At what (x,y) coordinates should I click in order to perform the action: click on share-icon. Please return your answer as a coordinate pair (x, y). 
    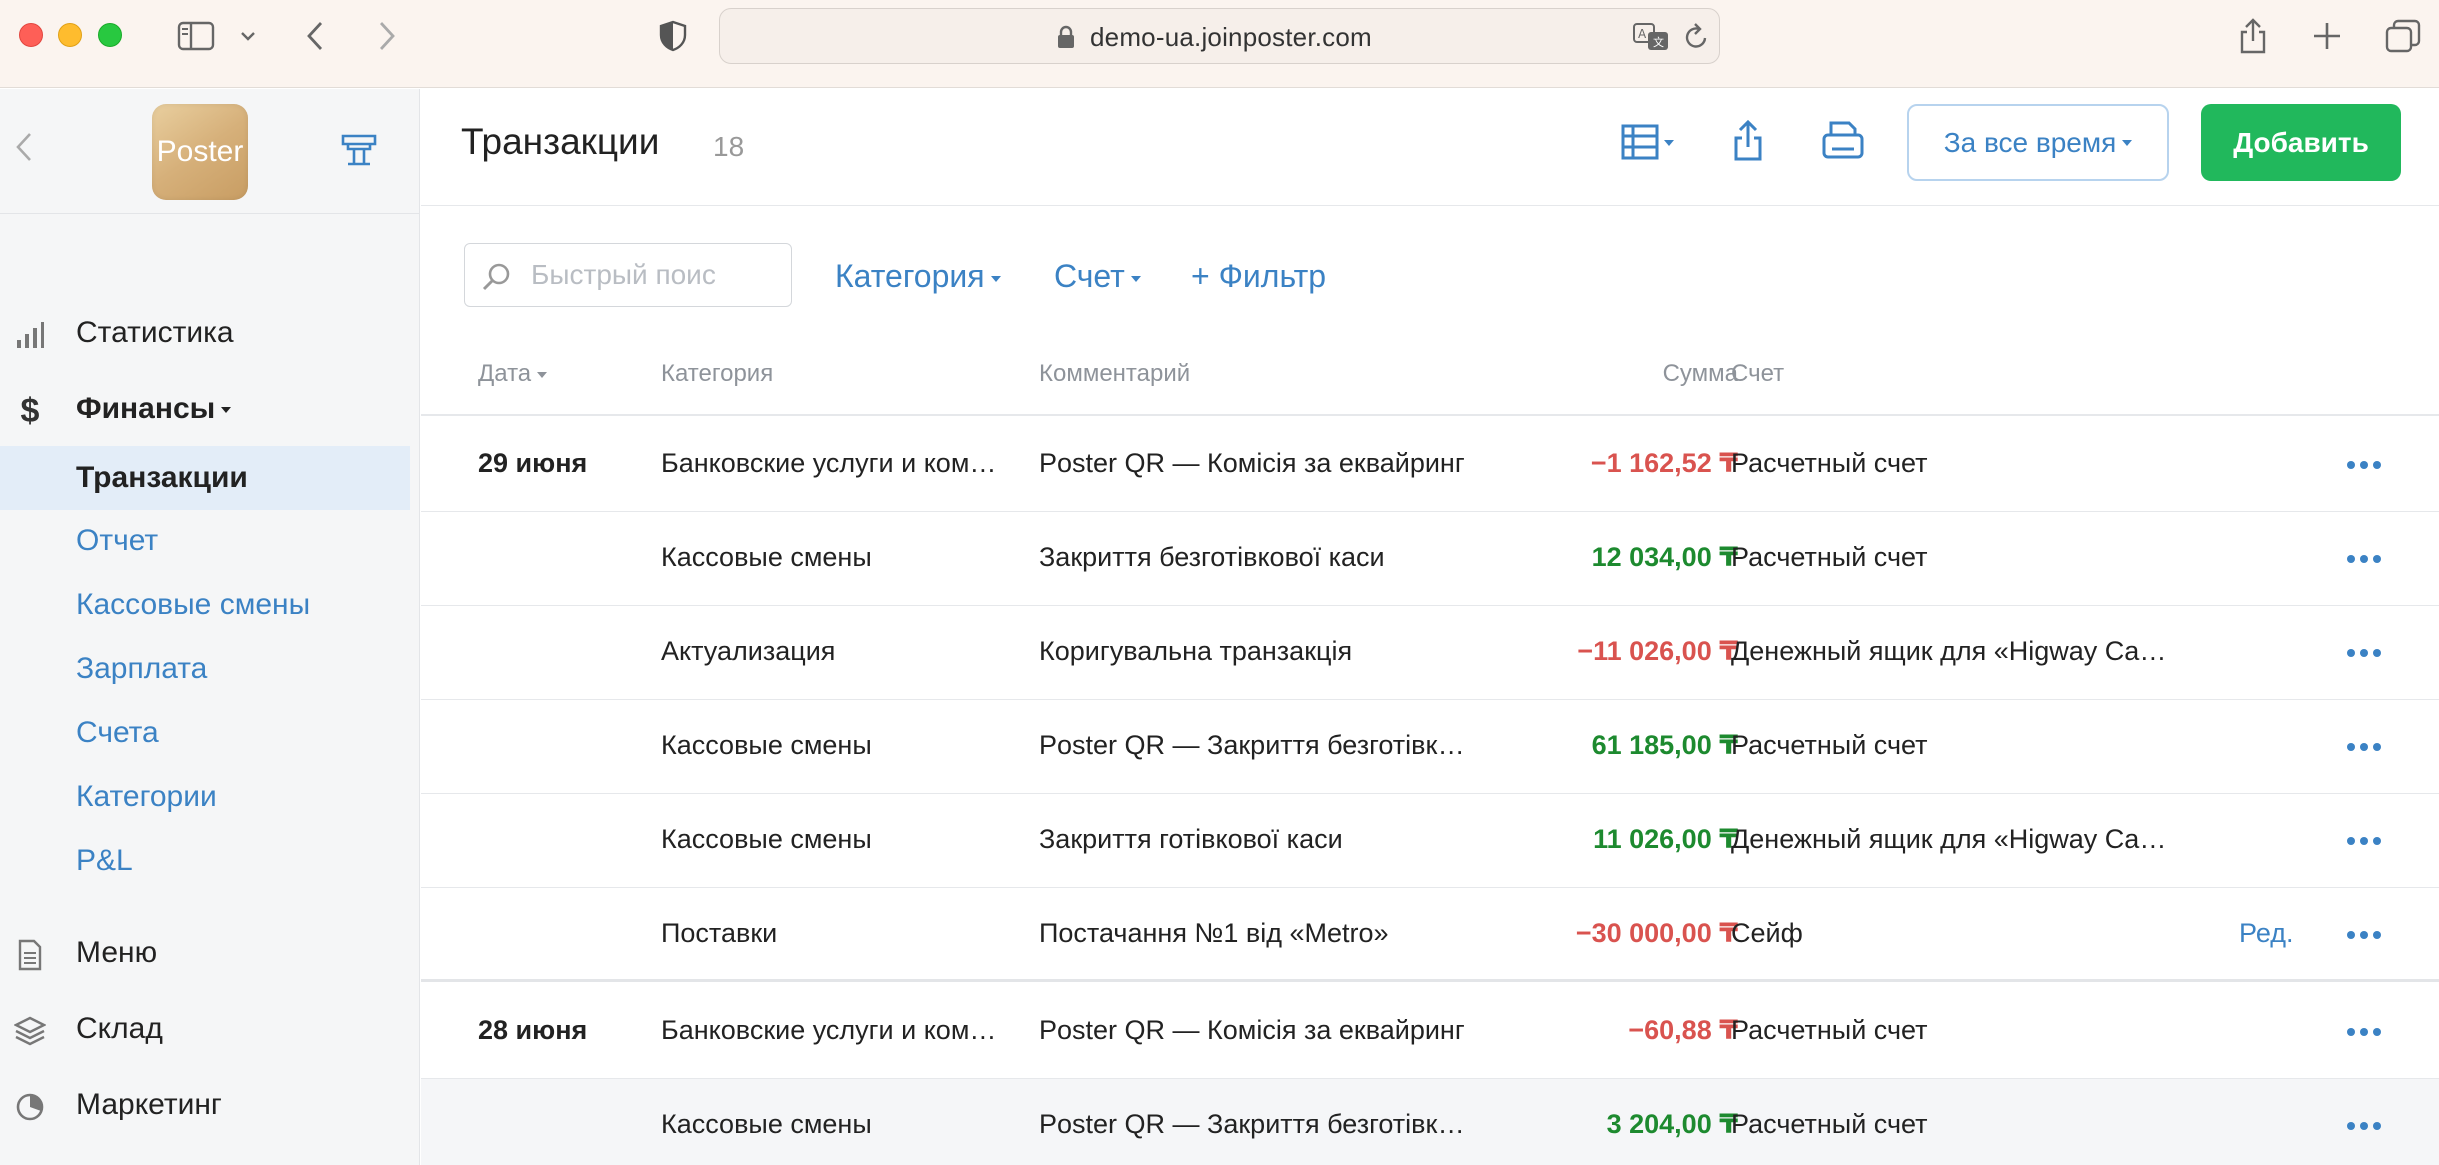
    Looking at the image, I should click on (2253, 36).